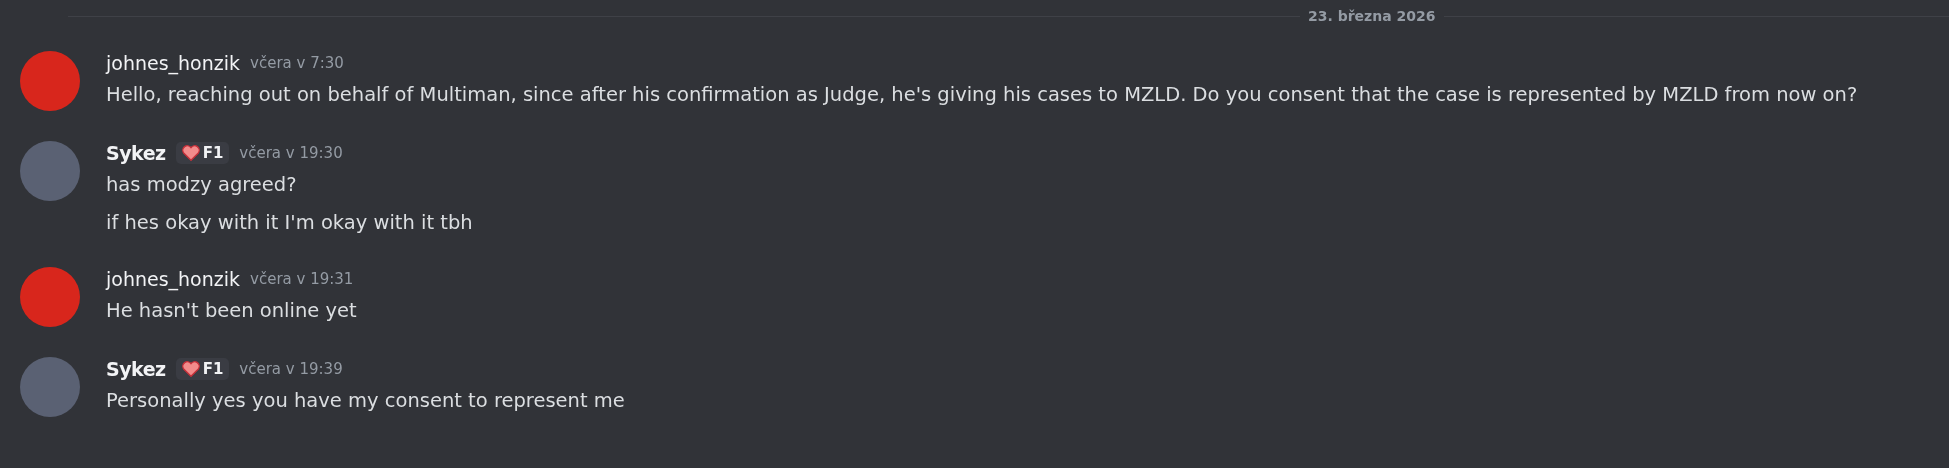  Describe the element at coordinates (1372, 16) in the screenshot. I see `date-divider-label: 23. března 2026` at that location.